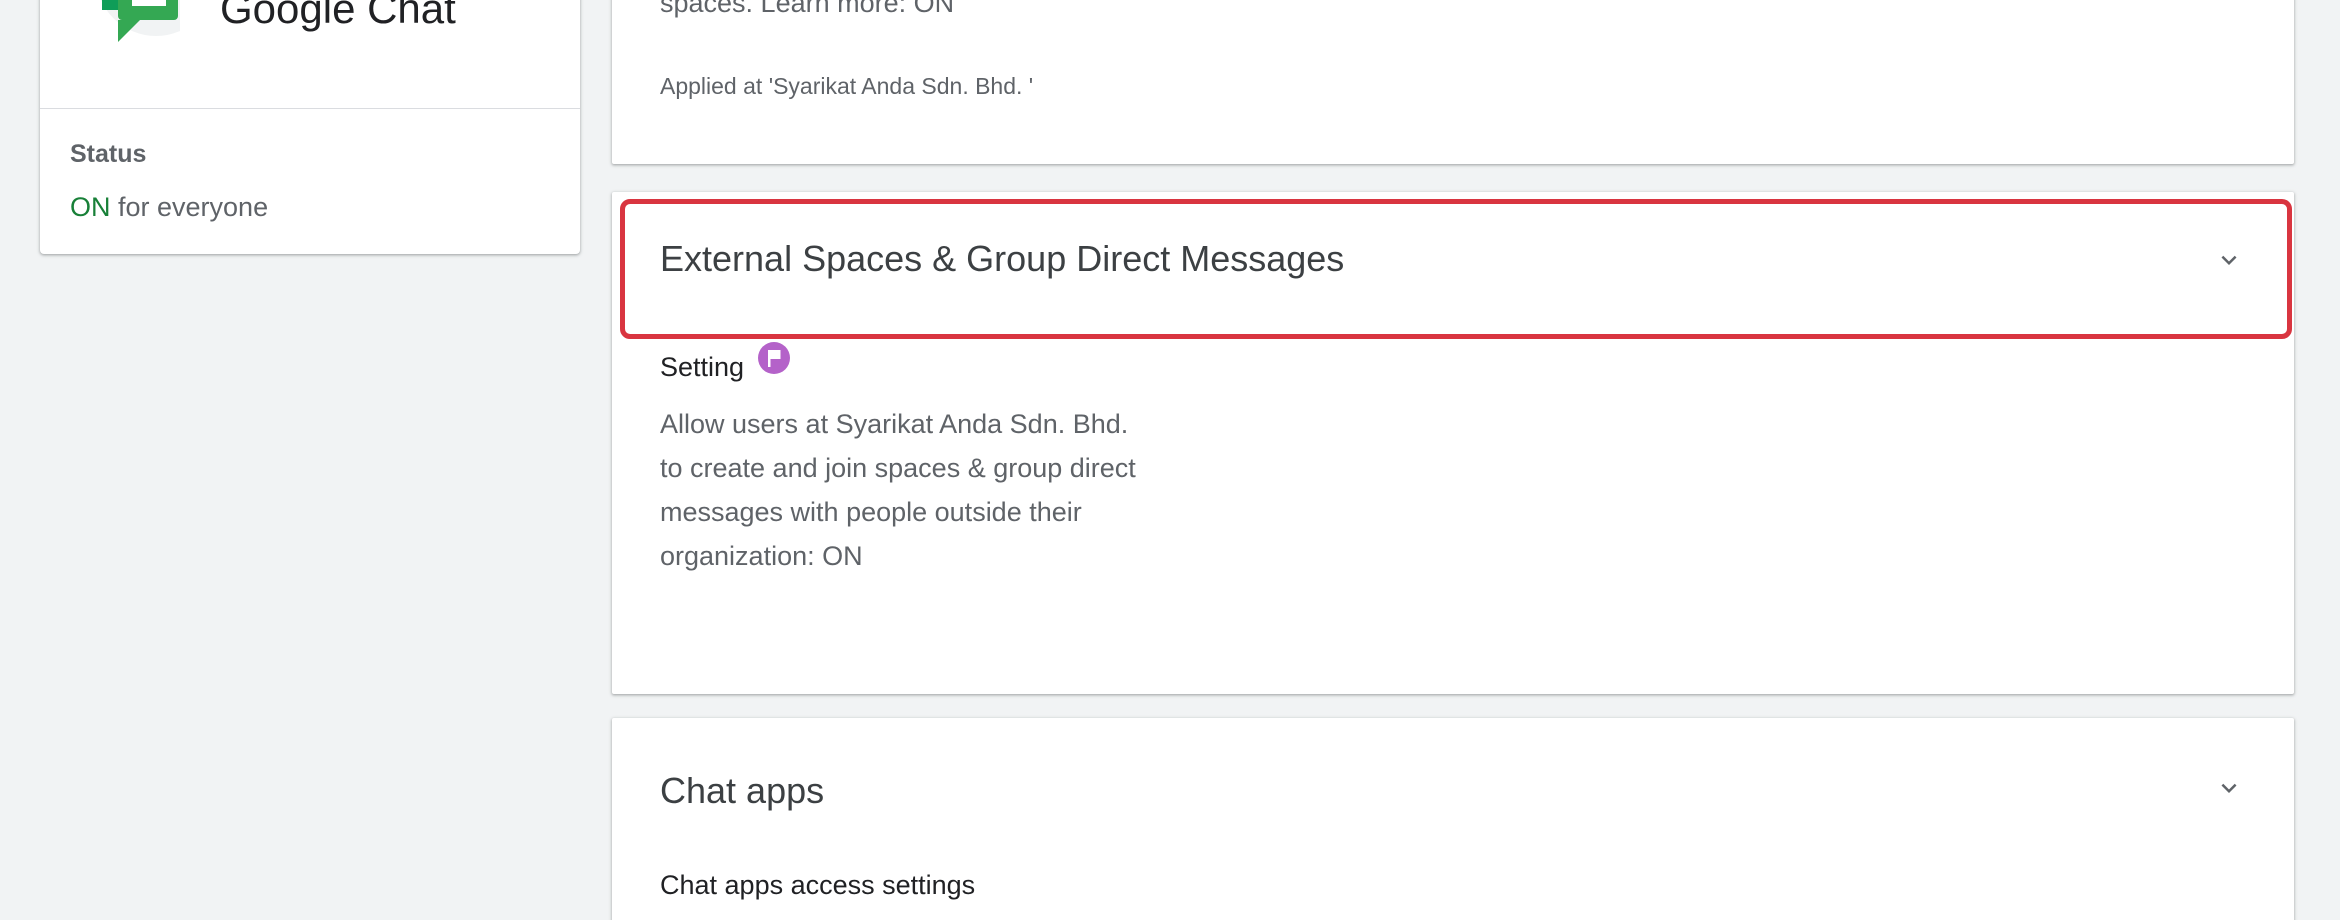 The width and height of the screenshot is (2340, 920). Describe the element at coordinates (310, 54) in the screenshot. I see `app-header: Google Chat` at that location.